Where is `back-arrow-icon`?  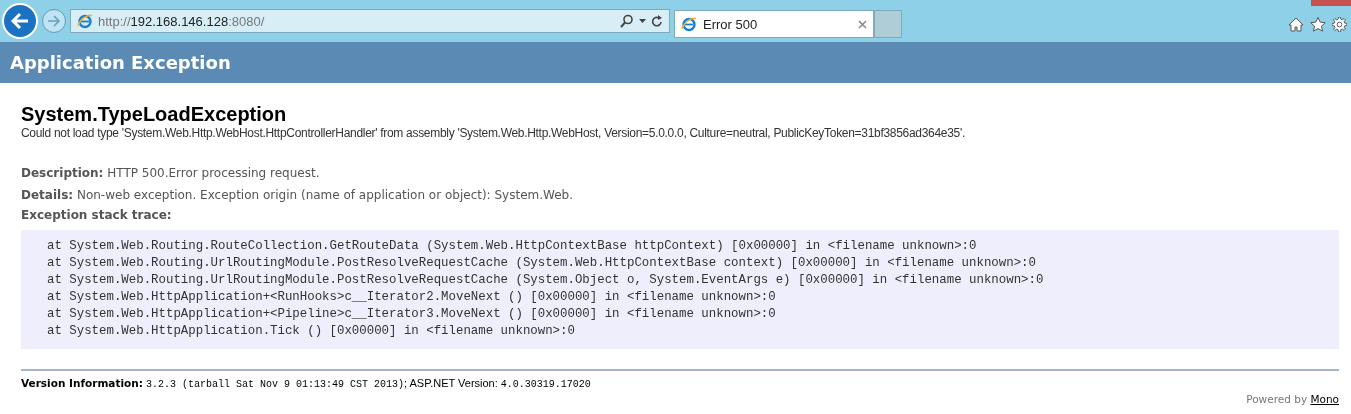 back-arrow-icon is located at coordinates (20, 21).